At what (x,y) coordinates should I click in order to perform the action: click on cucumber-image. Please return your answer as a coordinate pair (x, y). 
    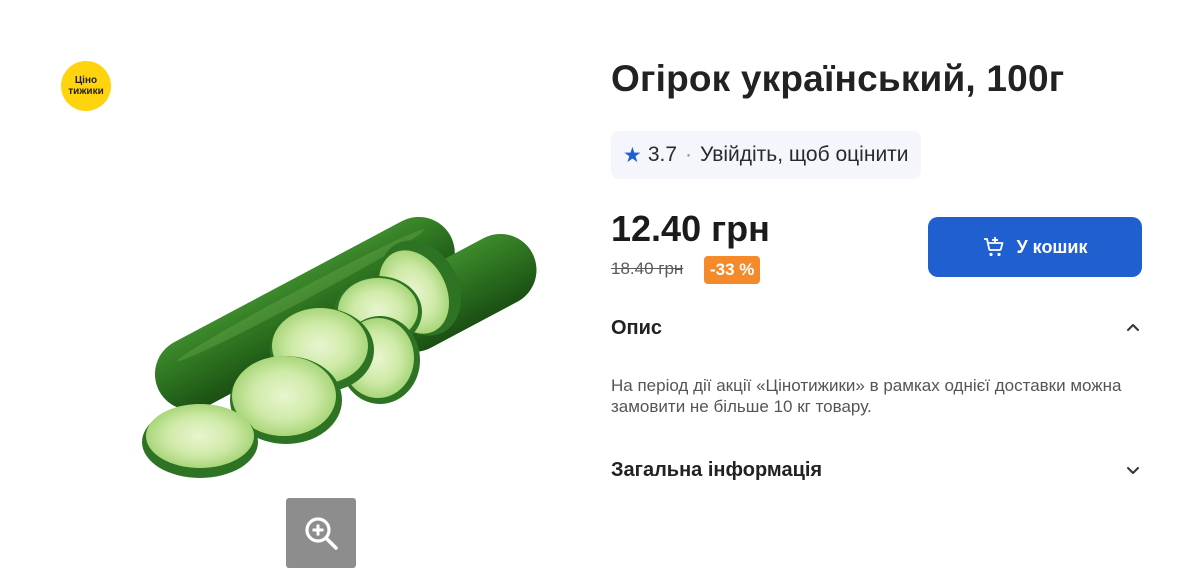
    Looking at the image, I should click on (339, 347).